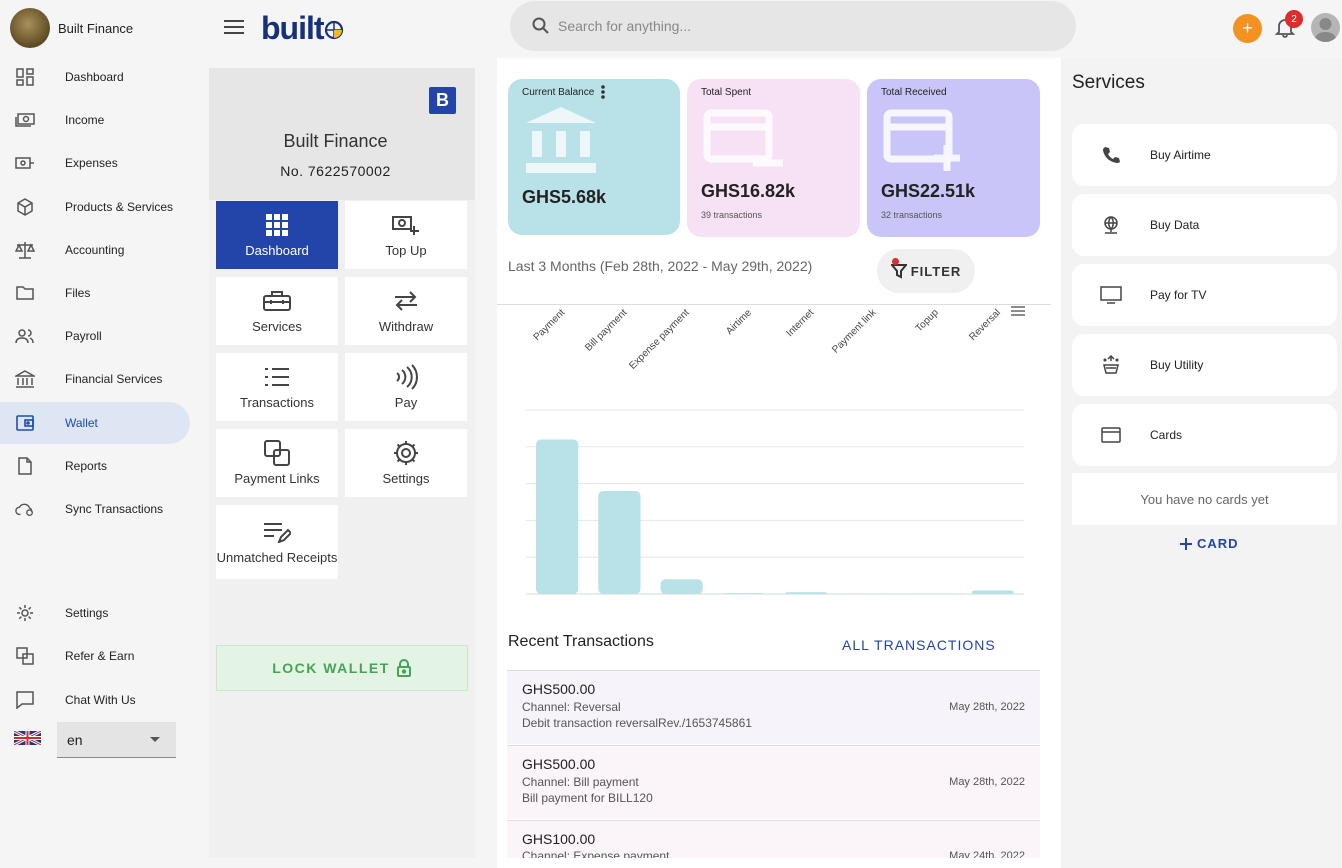  I want to click on income-icon, so click(25, 120).